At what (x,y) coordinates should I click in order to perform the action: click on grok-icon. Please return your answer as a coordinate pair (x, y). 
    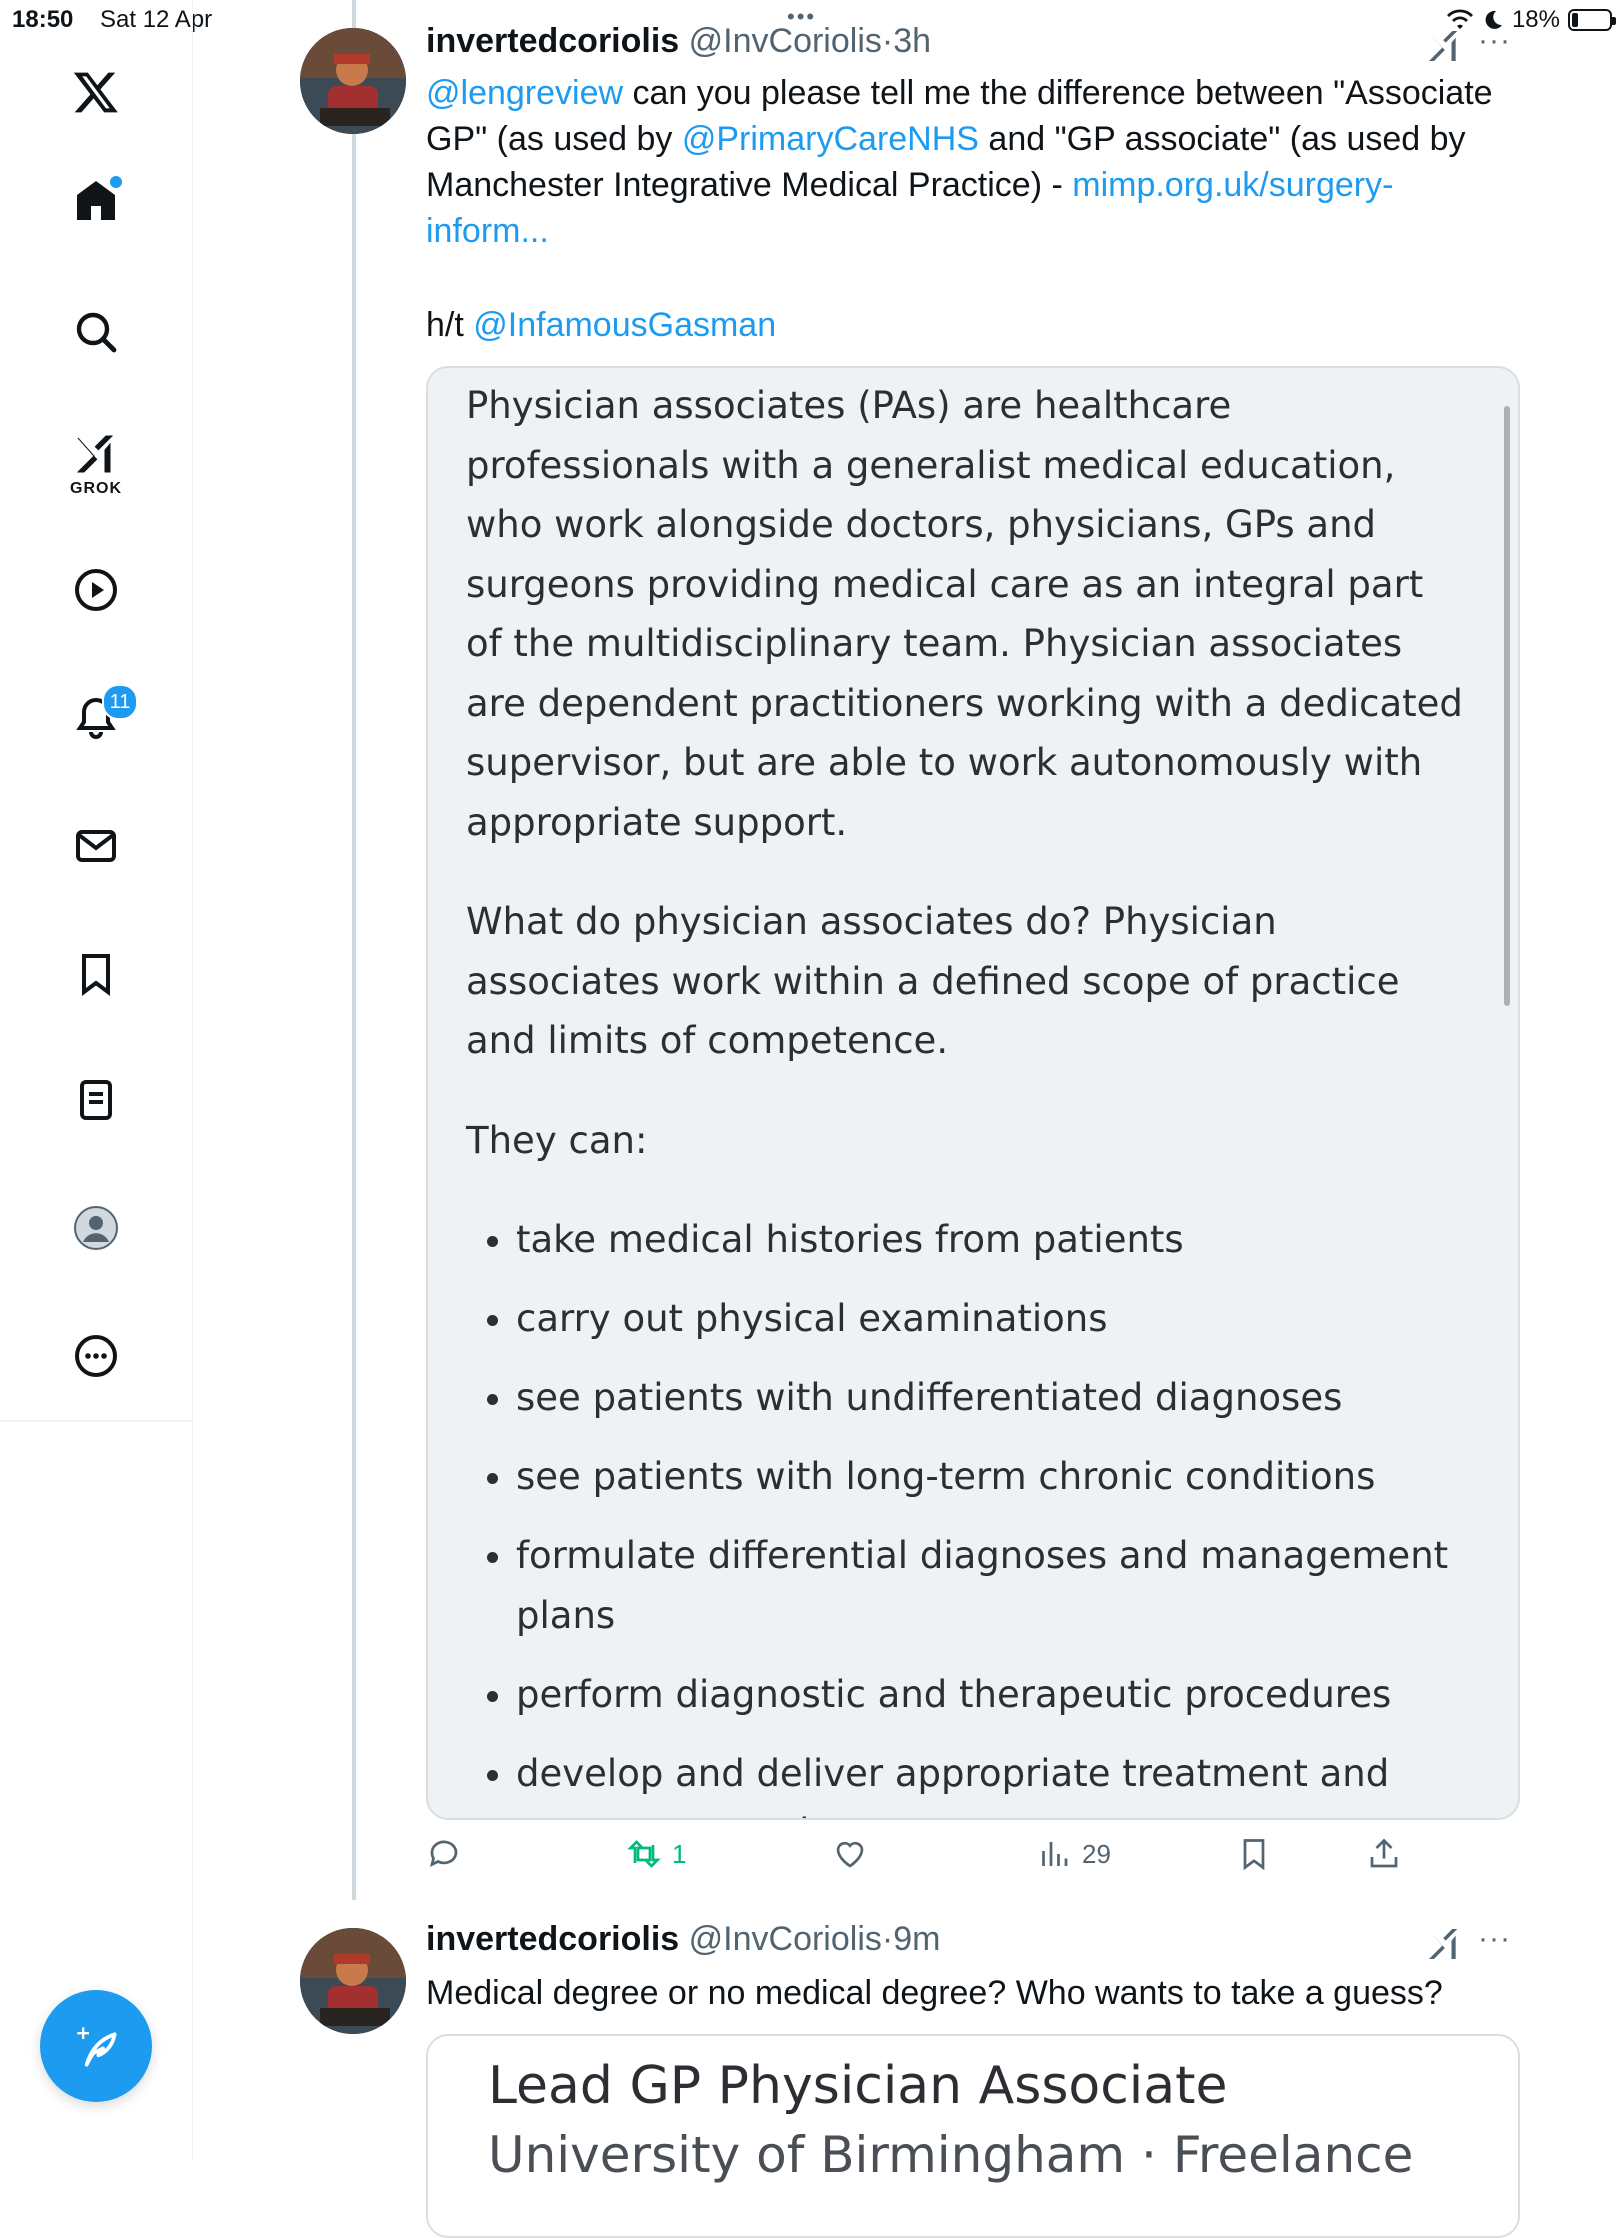
    Looking at the image, I should click on (96, 454).